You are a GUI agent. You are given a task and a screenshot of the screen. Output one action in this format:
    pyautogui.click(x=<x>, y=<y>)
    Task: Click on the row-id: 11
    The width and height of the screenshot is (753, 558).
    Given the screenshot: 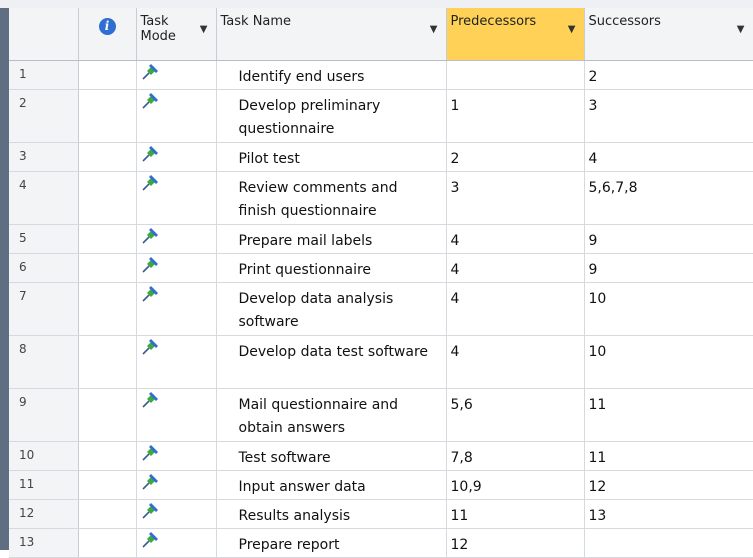 What is the action you would take?
    pyautogui.click(x=44, y=485)
    